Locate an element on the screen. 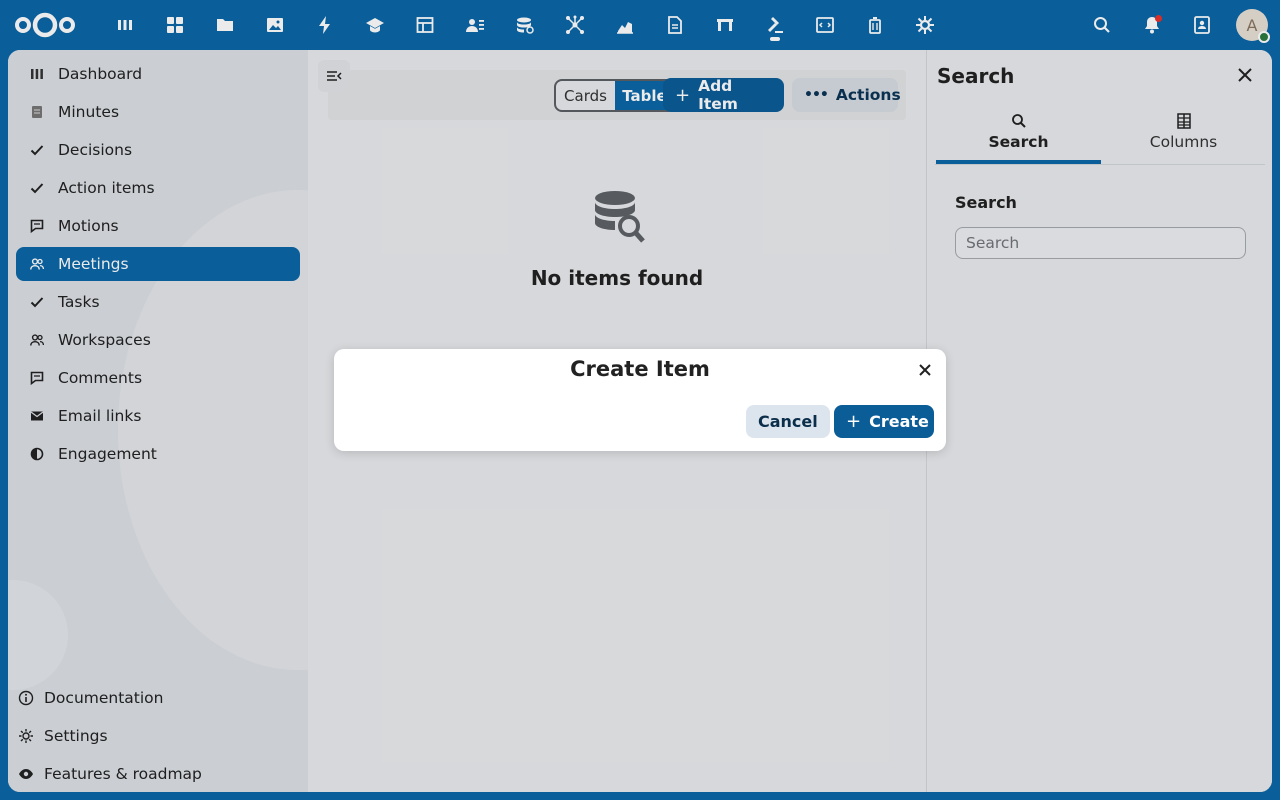  cancel-button: Cancel is located at coordinates (788, 421).